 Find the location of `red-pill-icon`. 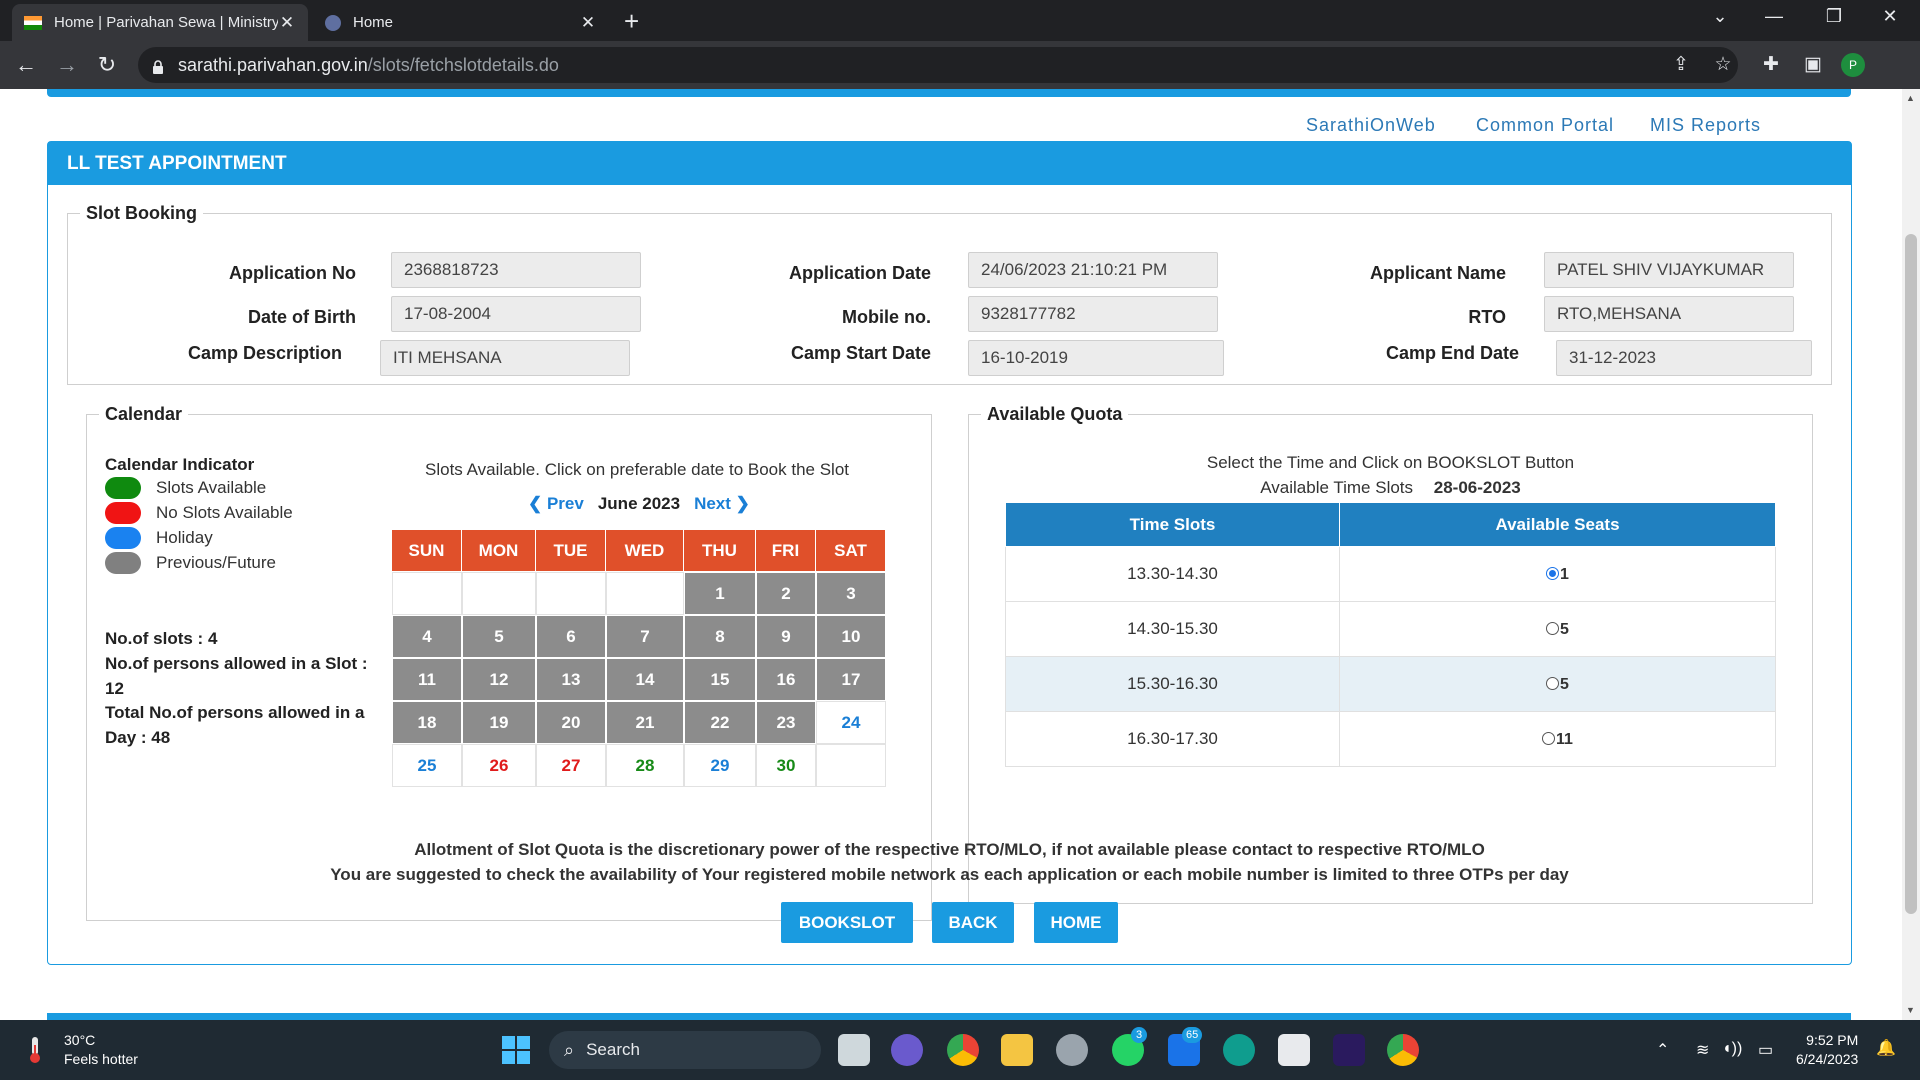

red-pill-icon is located at coordinates (123, 513).